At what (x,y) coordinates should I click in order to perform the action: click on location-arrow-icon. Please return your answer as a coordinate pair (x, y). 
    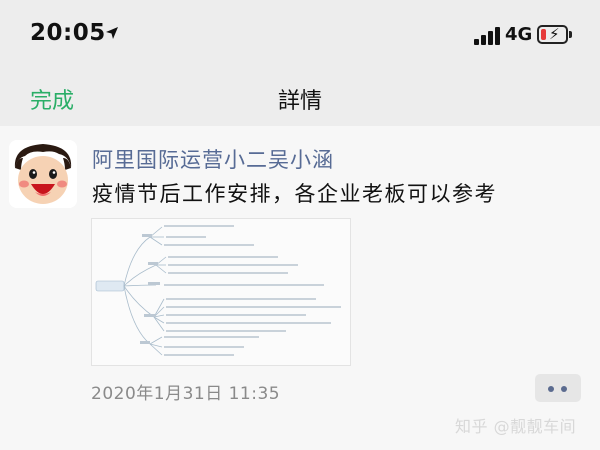
    Looking at the image, I should click on (112, 33).